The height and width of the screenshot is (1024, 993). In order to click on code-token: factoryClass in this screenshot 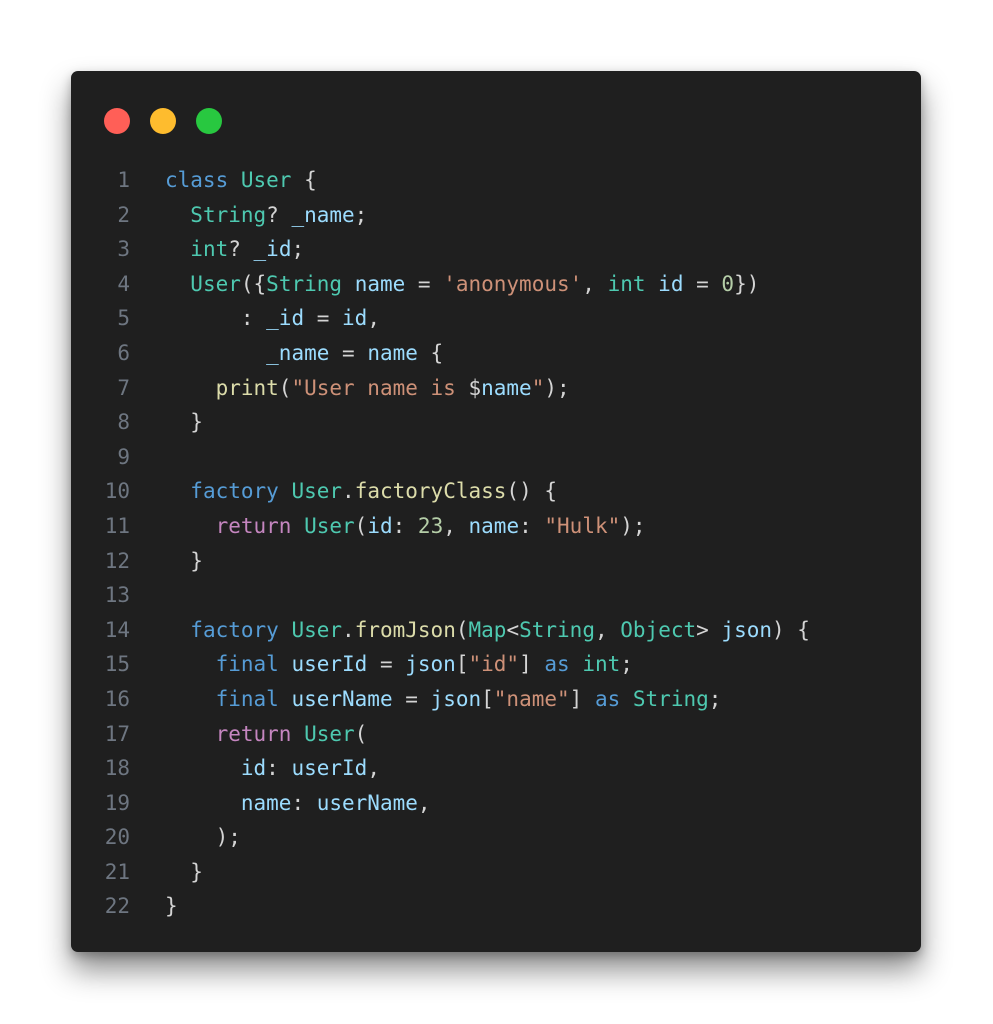, I will do `click(430, 491)`.